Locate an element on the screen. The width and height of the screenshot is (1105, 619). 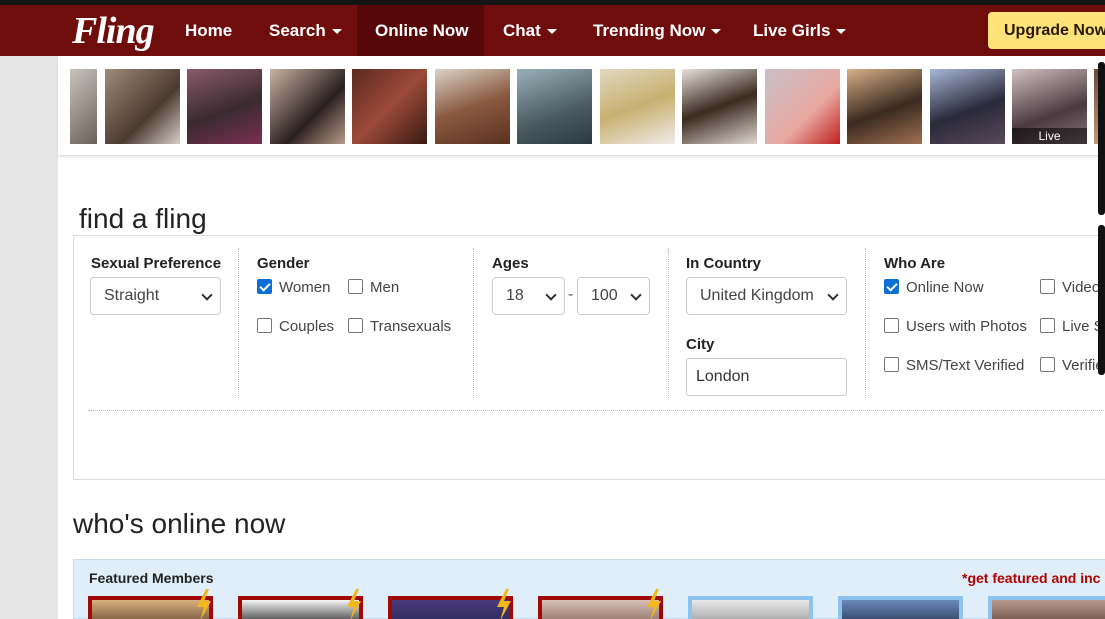
nav-live-girls-label: Live Girls is located at coordinates (792, 30).